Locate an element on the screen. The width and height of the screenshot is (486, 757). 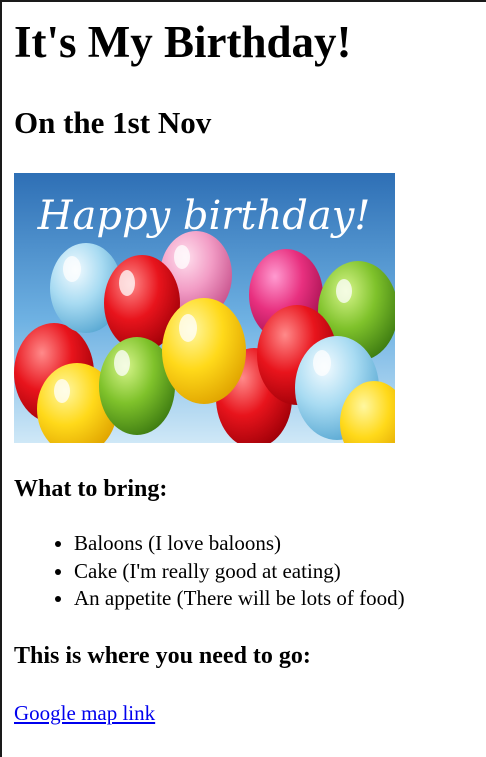
window-top-border is located at coordinates (243, 1).